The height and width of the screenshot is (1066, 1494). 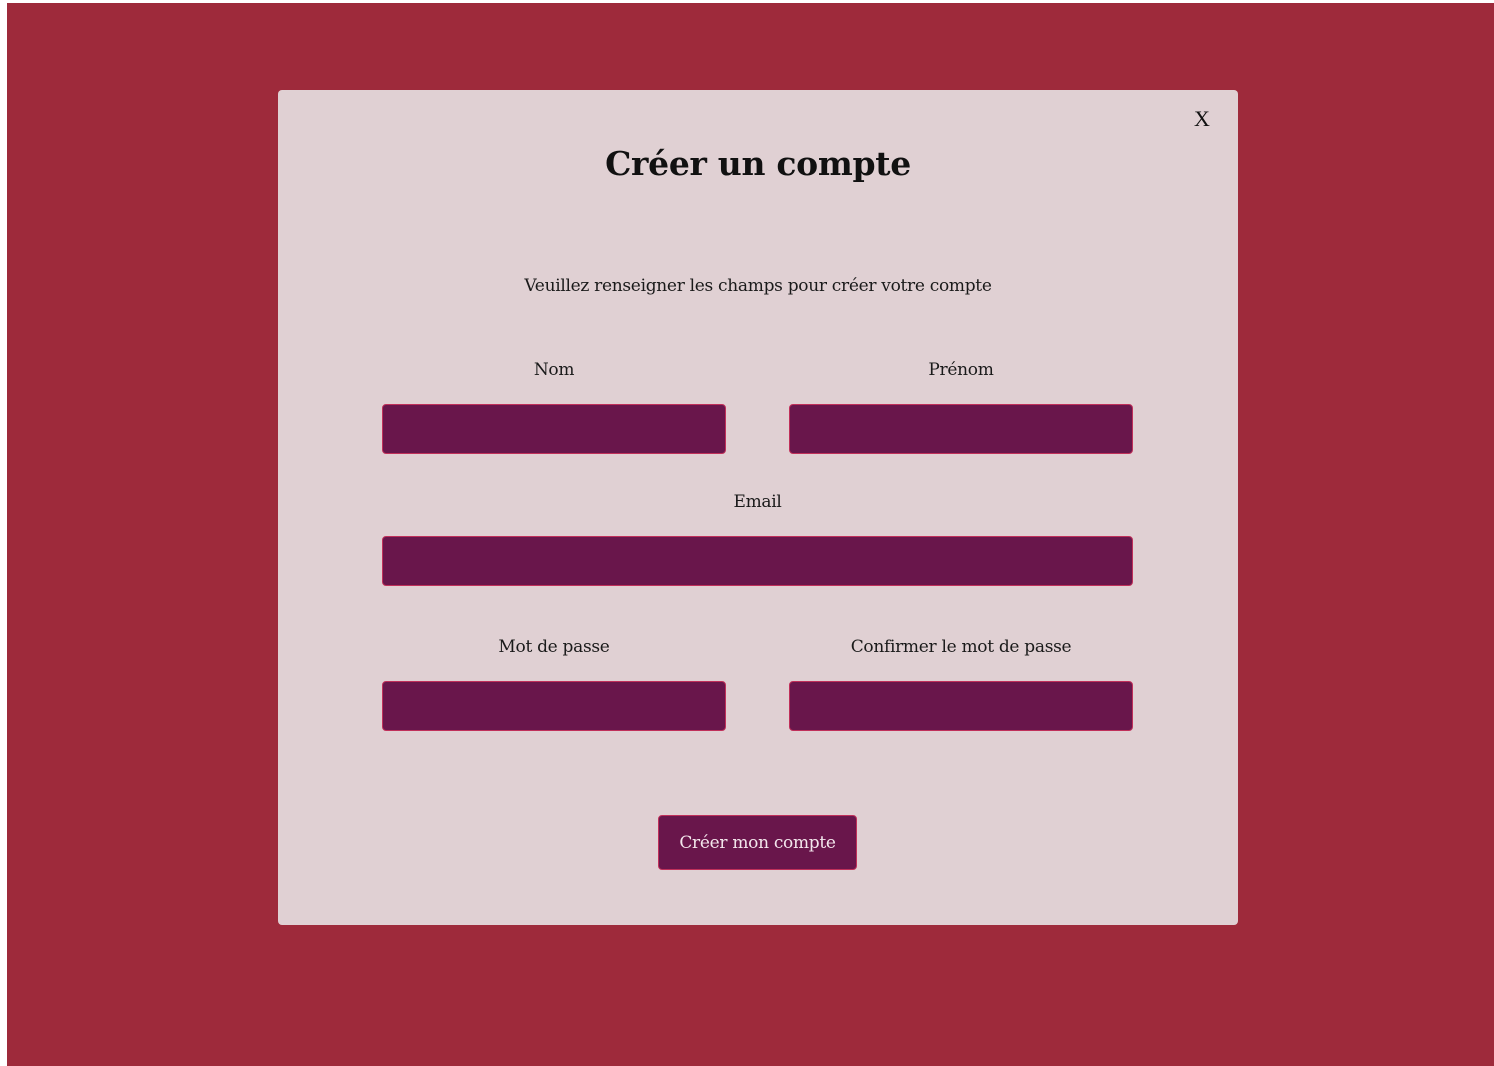 What do you see at coordinates (757, 561) in the screenshot?
I see `email-input` at bounding box center [757, 561].